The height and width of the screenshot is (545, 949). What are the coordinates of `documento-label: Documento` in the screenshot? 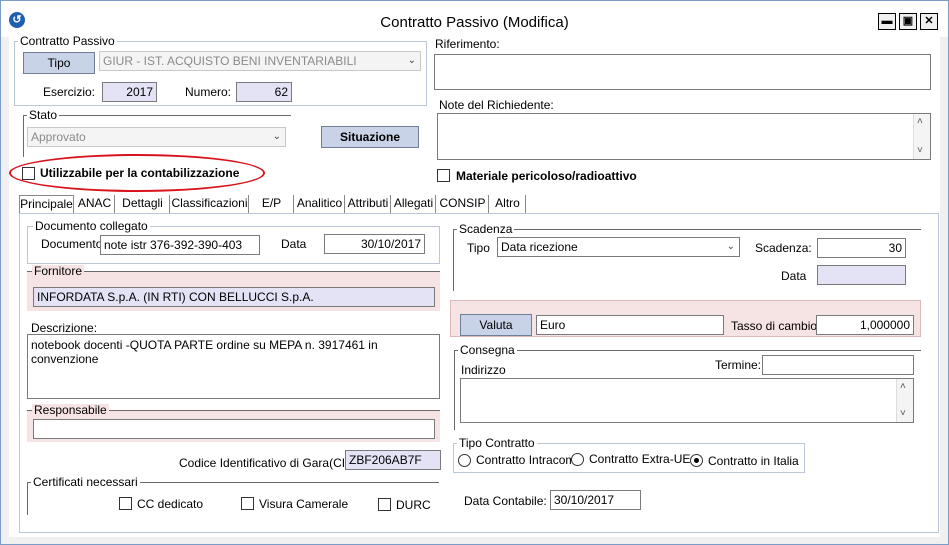 It's located at (72, 244).